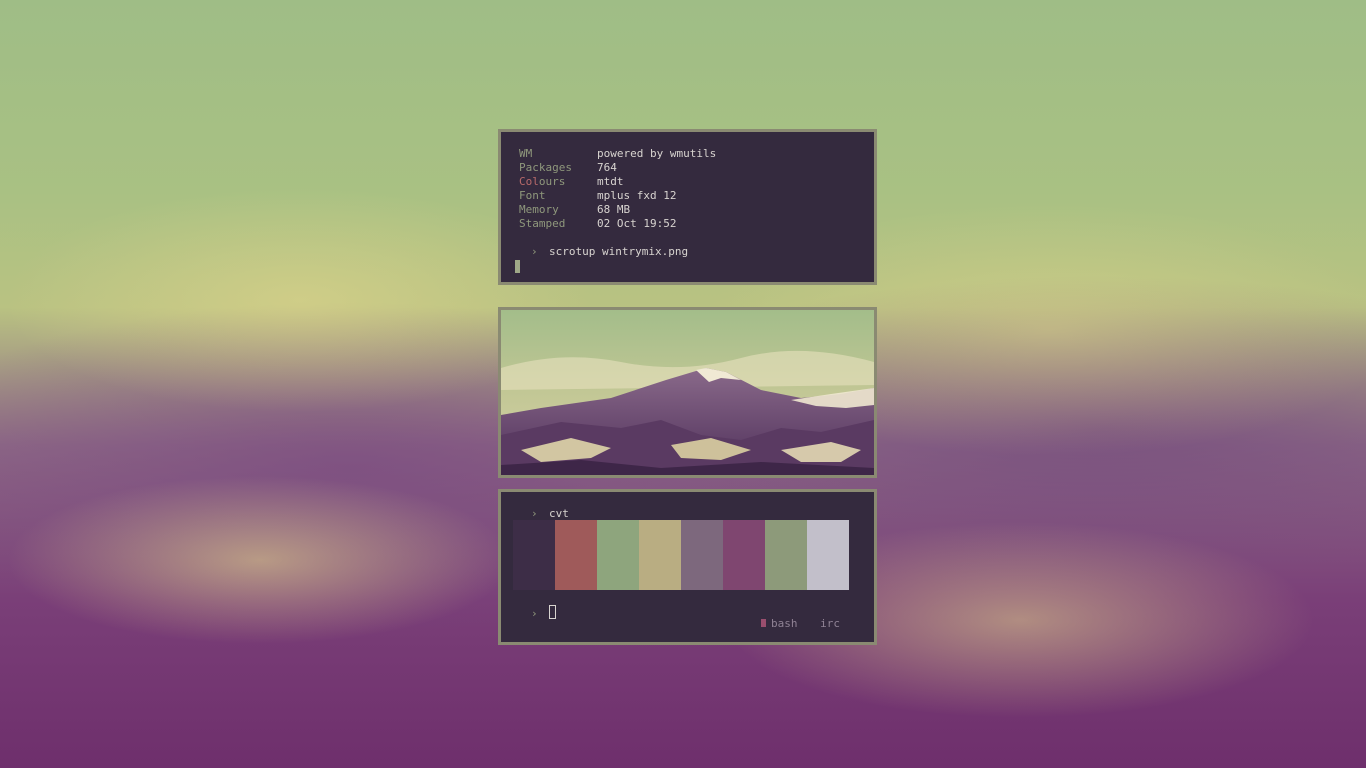 The height and width of the screenshot is (768, 1366). I want to click on info-value: mplus fxd 12, so click(637, 195).